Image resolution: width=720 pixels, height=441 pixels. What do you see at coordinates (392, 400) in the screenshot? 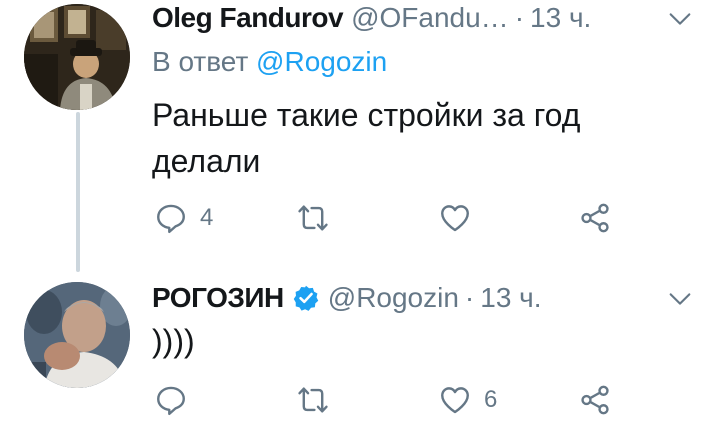
I see `tweet-actions: 6` at bounding box center [392, 400].